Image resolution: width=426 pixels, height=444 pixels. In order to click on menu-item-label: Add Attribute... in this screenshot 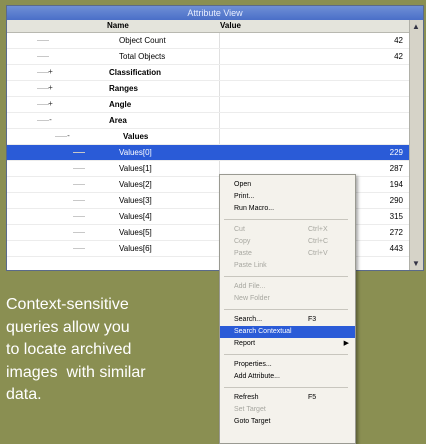, I will do `click(257, 376)`.